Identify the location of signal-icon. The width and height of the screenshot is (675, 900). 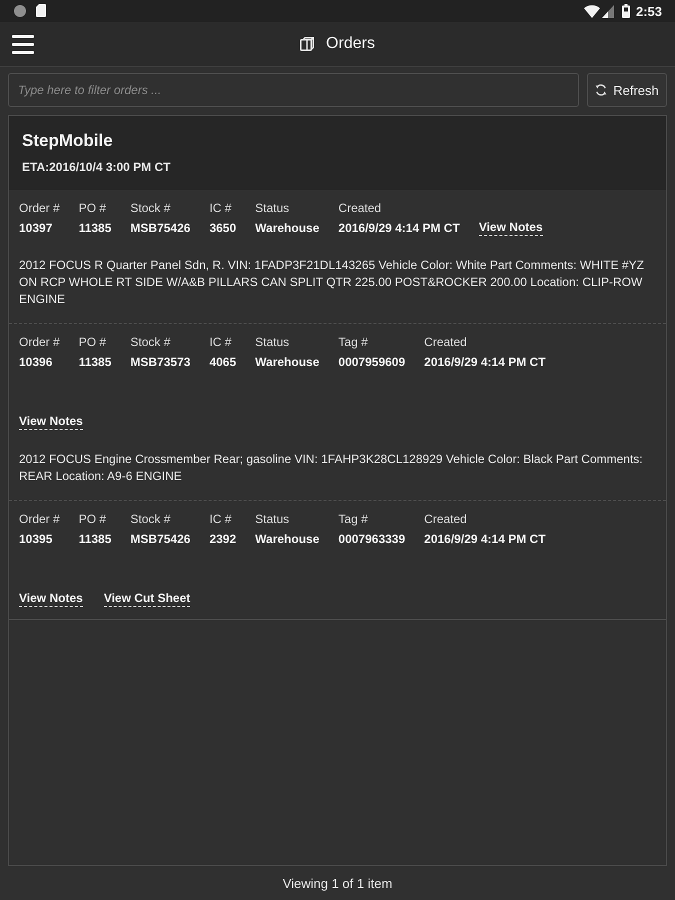
(608, 11).